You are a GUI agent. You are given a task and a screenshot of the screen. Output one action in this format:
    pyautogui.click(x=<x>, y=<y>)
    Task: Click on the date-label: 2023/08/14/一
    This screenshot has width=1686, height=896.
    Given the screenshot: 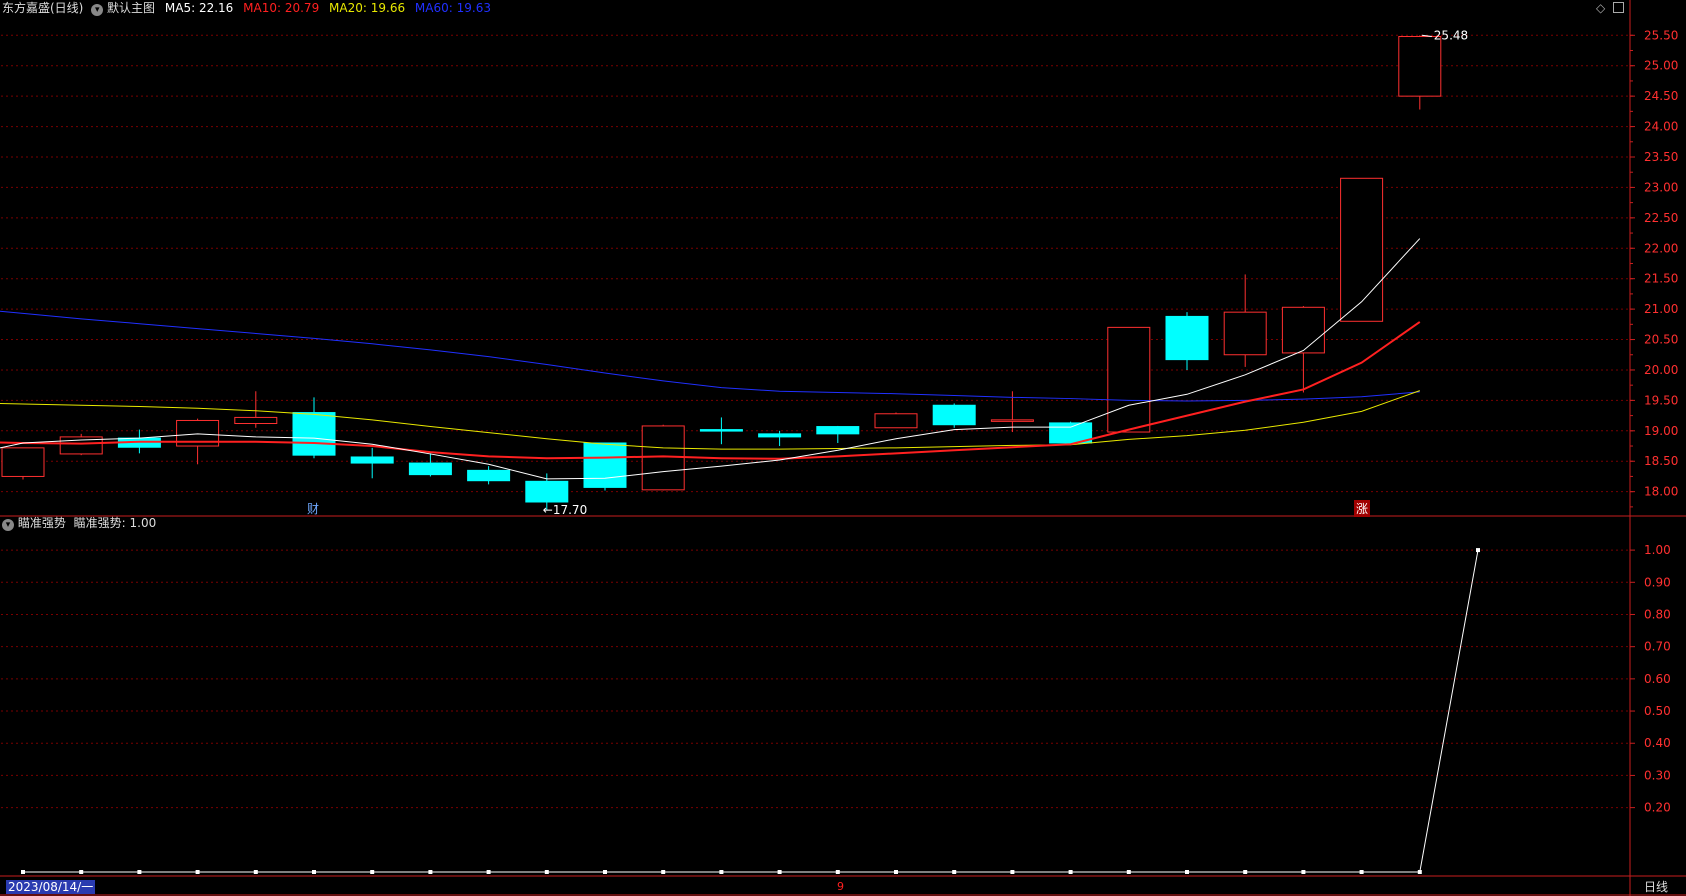 What is the action you would take?
    pyautogui.click(x=51, y=887)
    